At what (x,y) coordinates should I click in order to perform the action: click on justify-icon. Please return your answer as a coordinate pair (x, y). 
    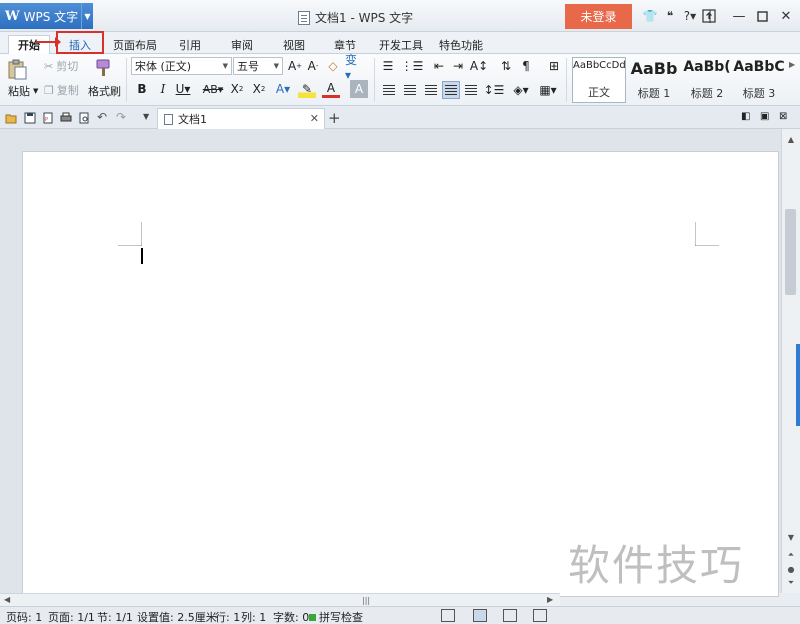
    Looking at the image, I should click on (451, 90).